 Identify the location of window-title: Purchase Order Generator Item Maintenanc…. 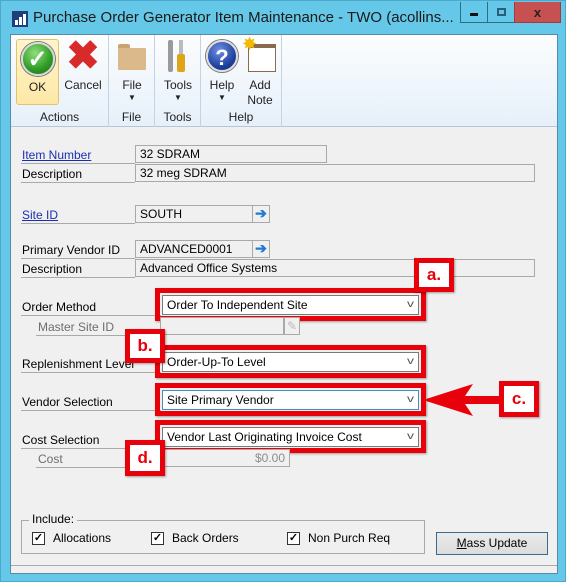
(243, 17).